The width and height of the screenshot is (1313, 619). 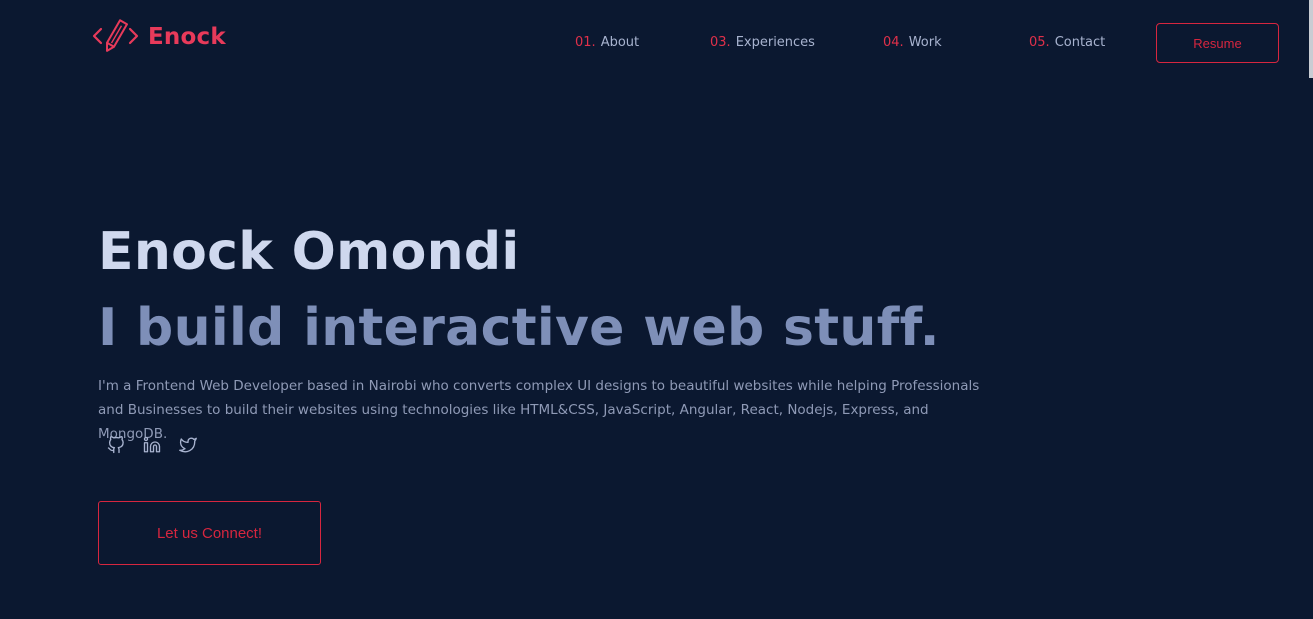 What do you see at coordinates (209, 533) in the screenshot?
I see `connect-button: Let us Connect!` at bounding box center [209, 533].